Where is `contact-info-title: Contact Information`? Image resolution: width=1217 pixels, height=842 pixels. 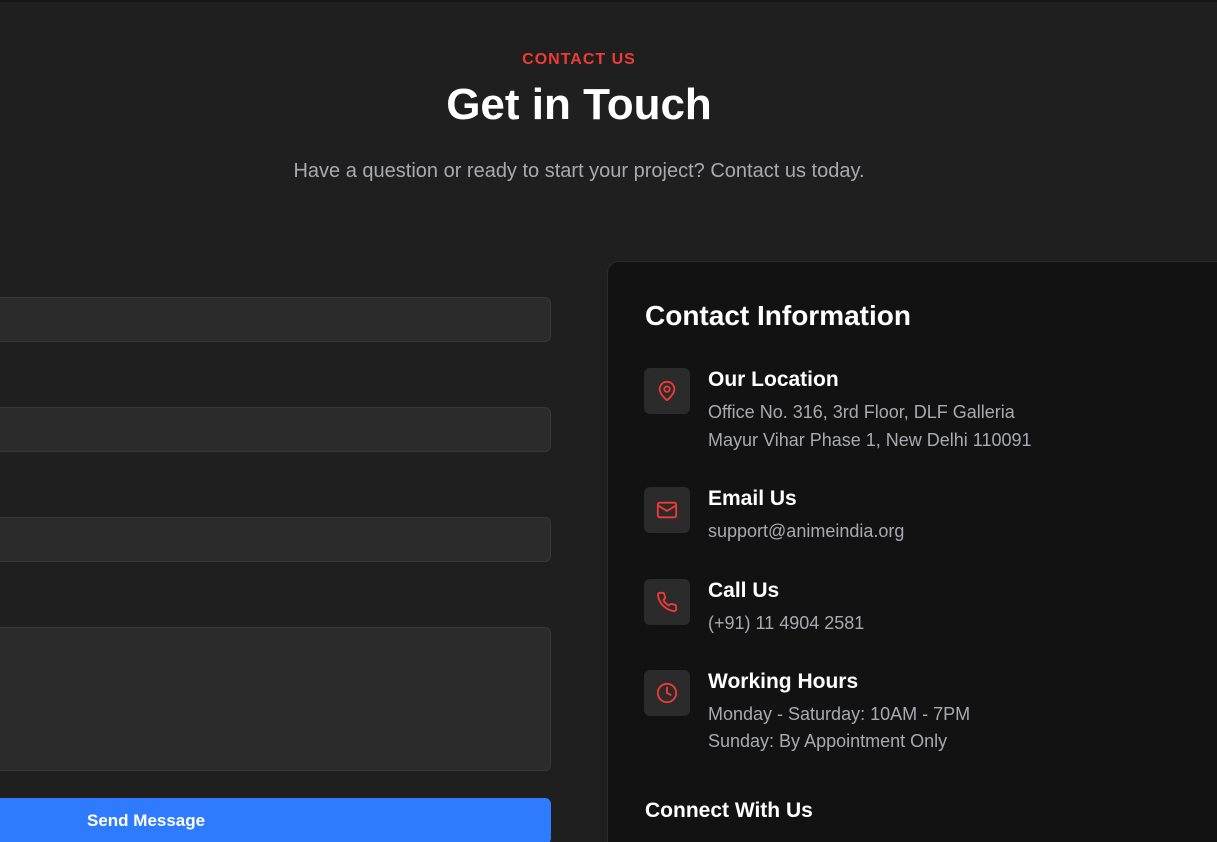
contact-info-title: Contact Information is located at coordinates (778, 315).